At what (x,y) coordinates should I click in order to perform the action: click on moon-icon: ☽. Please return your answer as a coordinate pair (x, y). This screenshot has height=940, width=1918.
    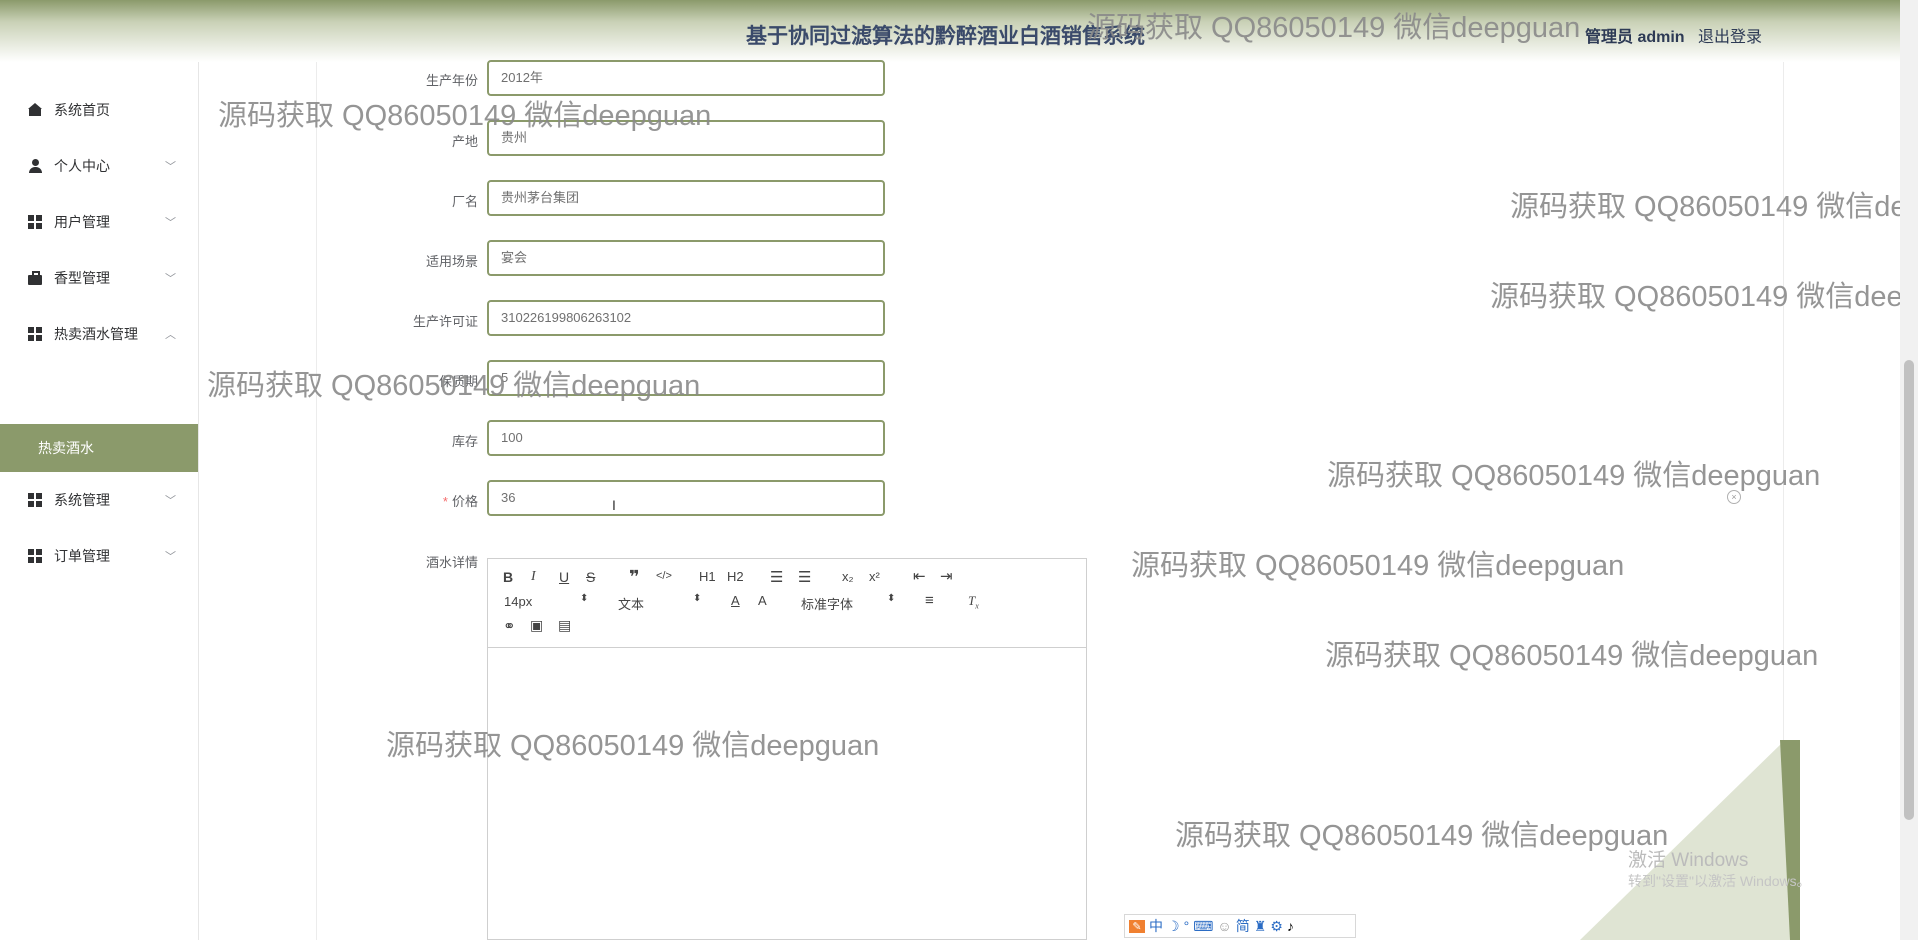
    Looking at the image, I should click on (1173, 926).